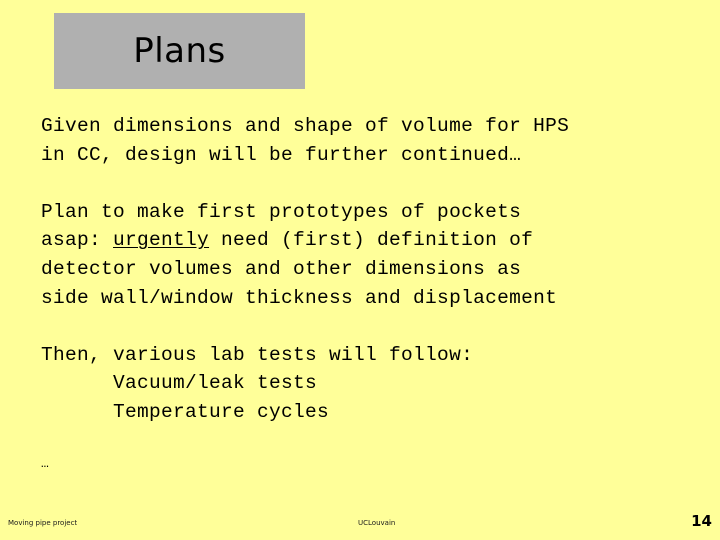 This screenshot has height=540, width=720. What do you see at coordinates (281, 211) in the screenshot?
I see `body-text: Plan to make first prototypes of pockets` at bounding box center [281, 211].